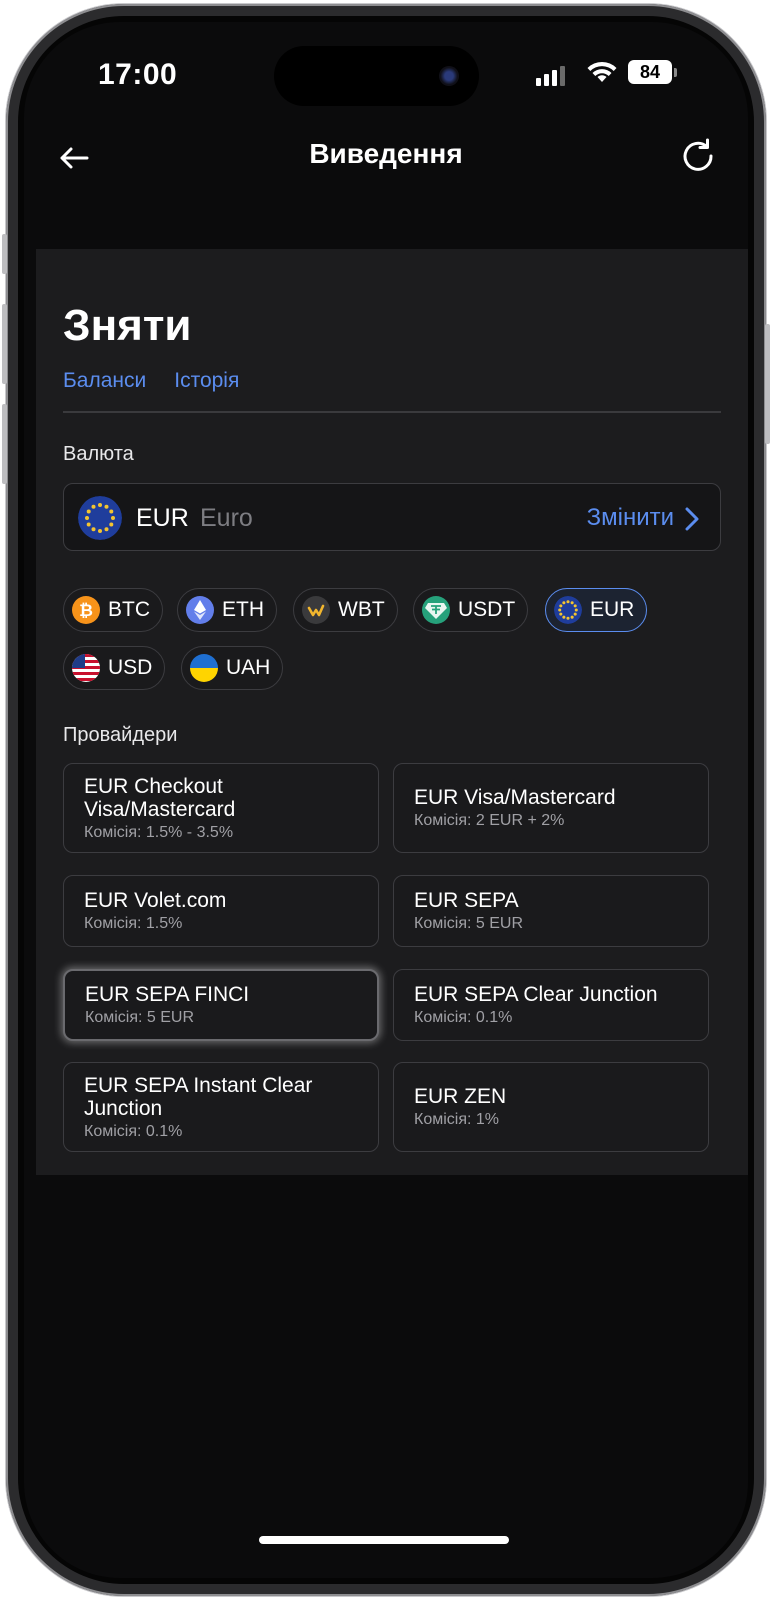 The width and height of the screenshot is (774, 1600). I want to click on home-indicator, so click(384, 1540).